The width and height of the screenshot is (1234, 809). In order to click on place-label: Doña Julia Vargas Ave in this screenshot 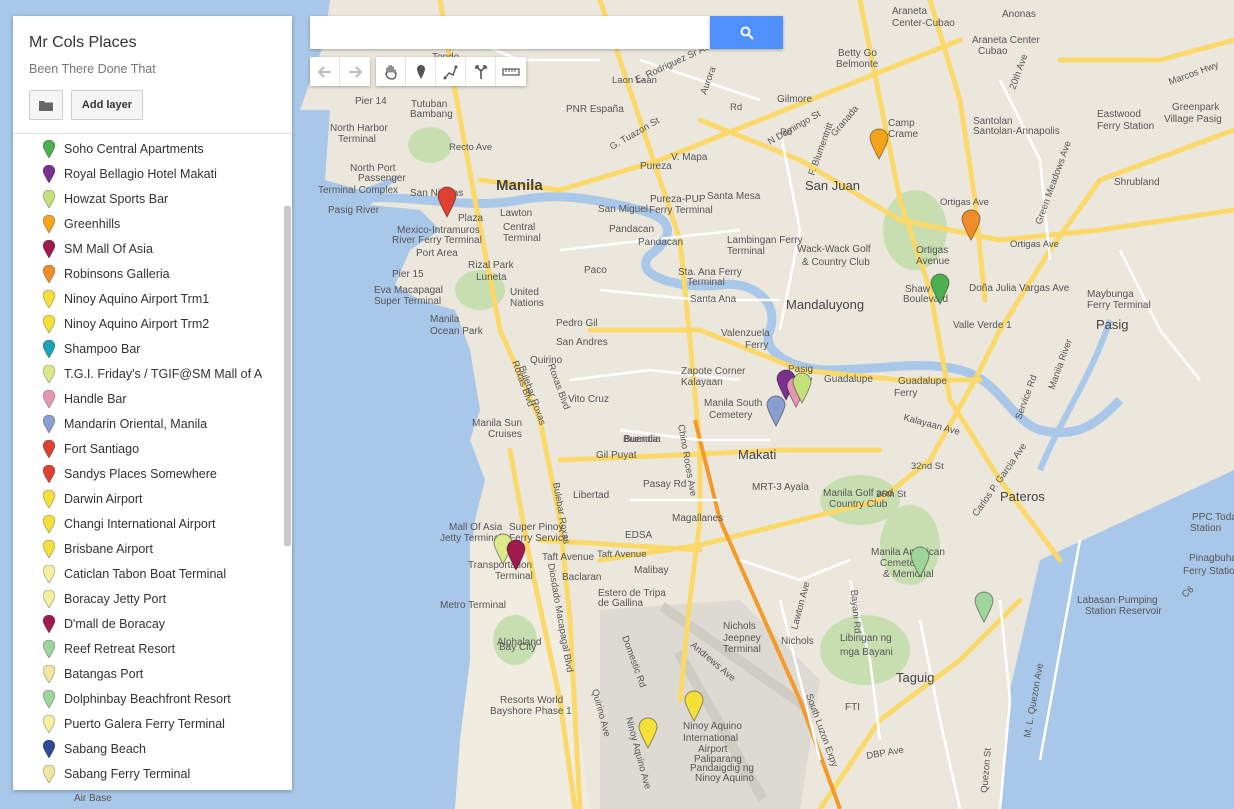, I will do `click(1019, 288)`.